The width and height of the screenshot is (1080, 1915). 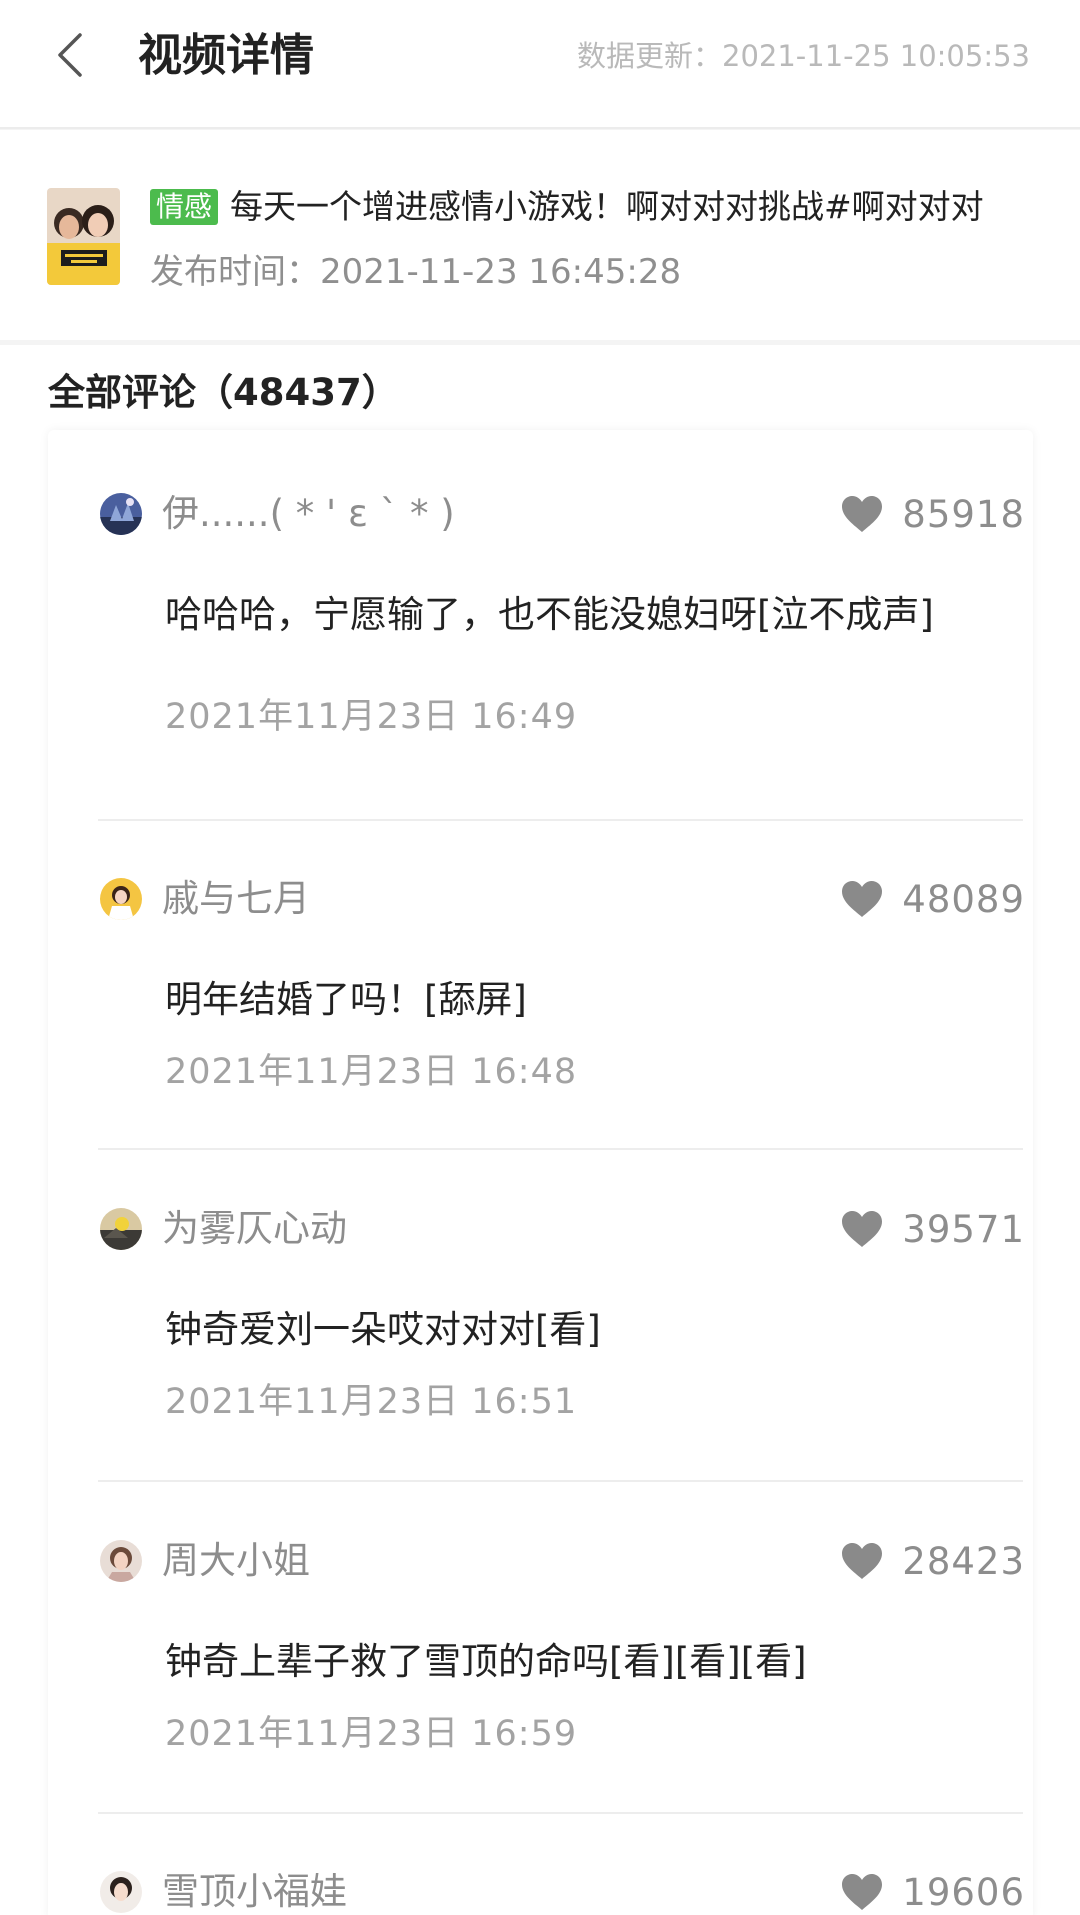 I want to click on comments-header: 全部评论（48437）, so click(x=223, y=392).